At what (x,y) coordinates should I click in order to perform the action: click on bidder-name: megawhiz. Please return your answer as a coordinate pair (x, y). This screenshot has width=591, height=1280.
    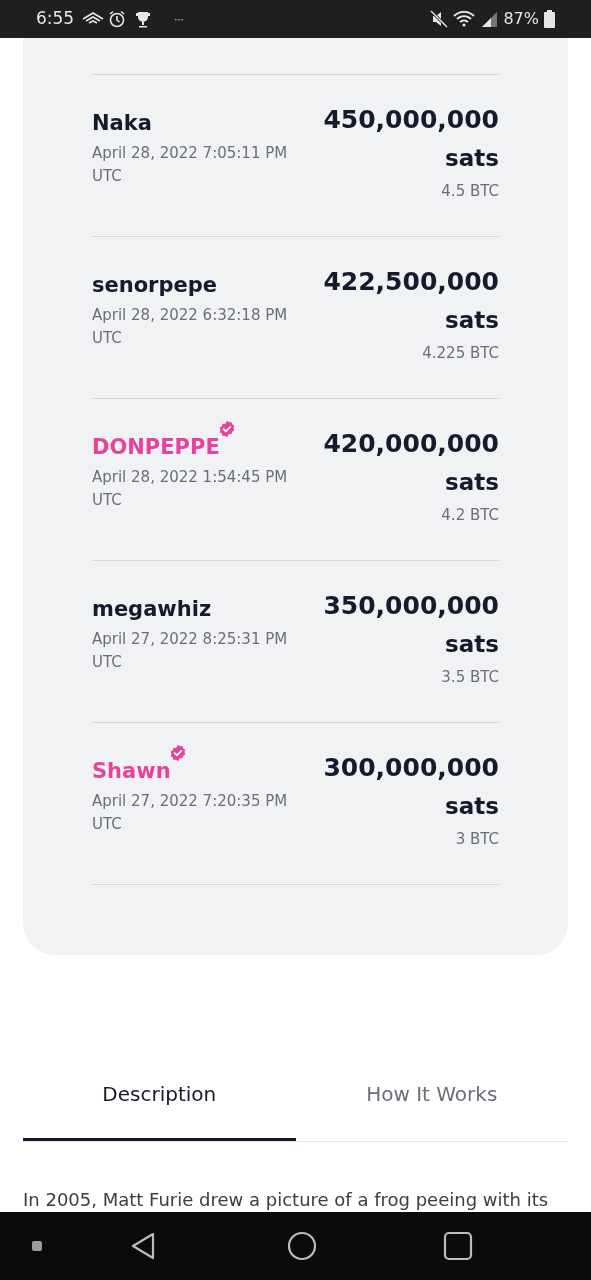
    Looking at the image, I should click on (152, 609).